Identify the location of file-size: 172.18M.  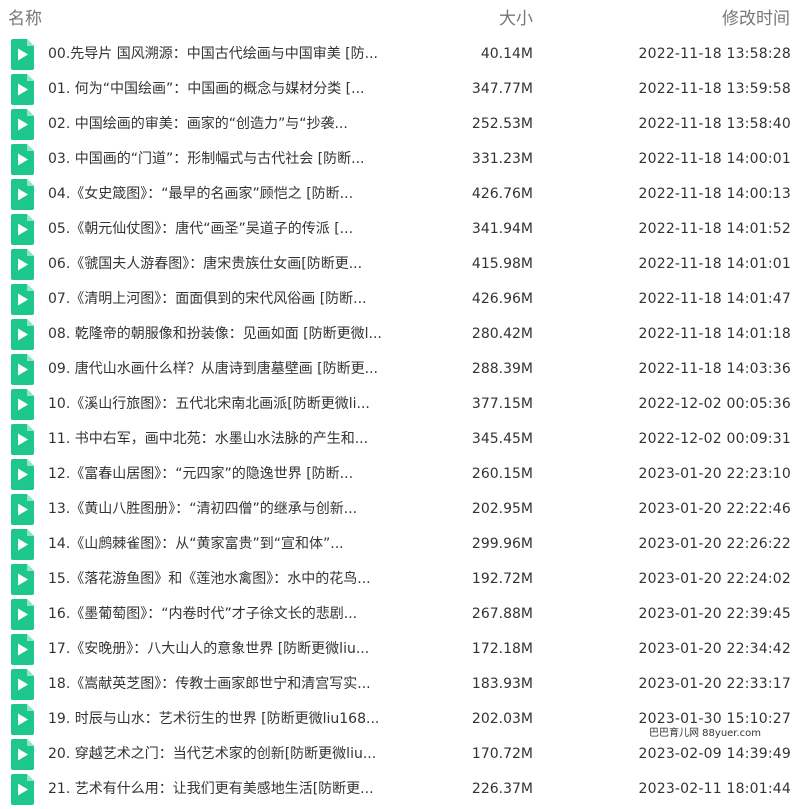
(502, 649).